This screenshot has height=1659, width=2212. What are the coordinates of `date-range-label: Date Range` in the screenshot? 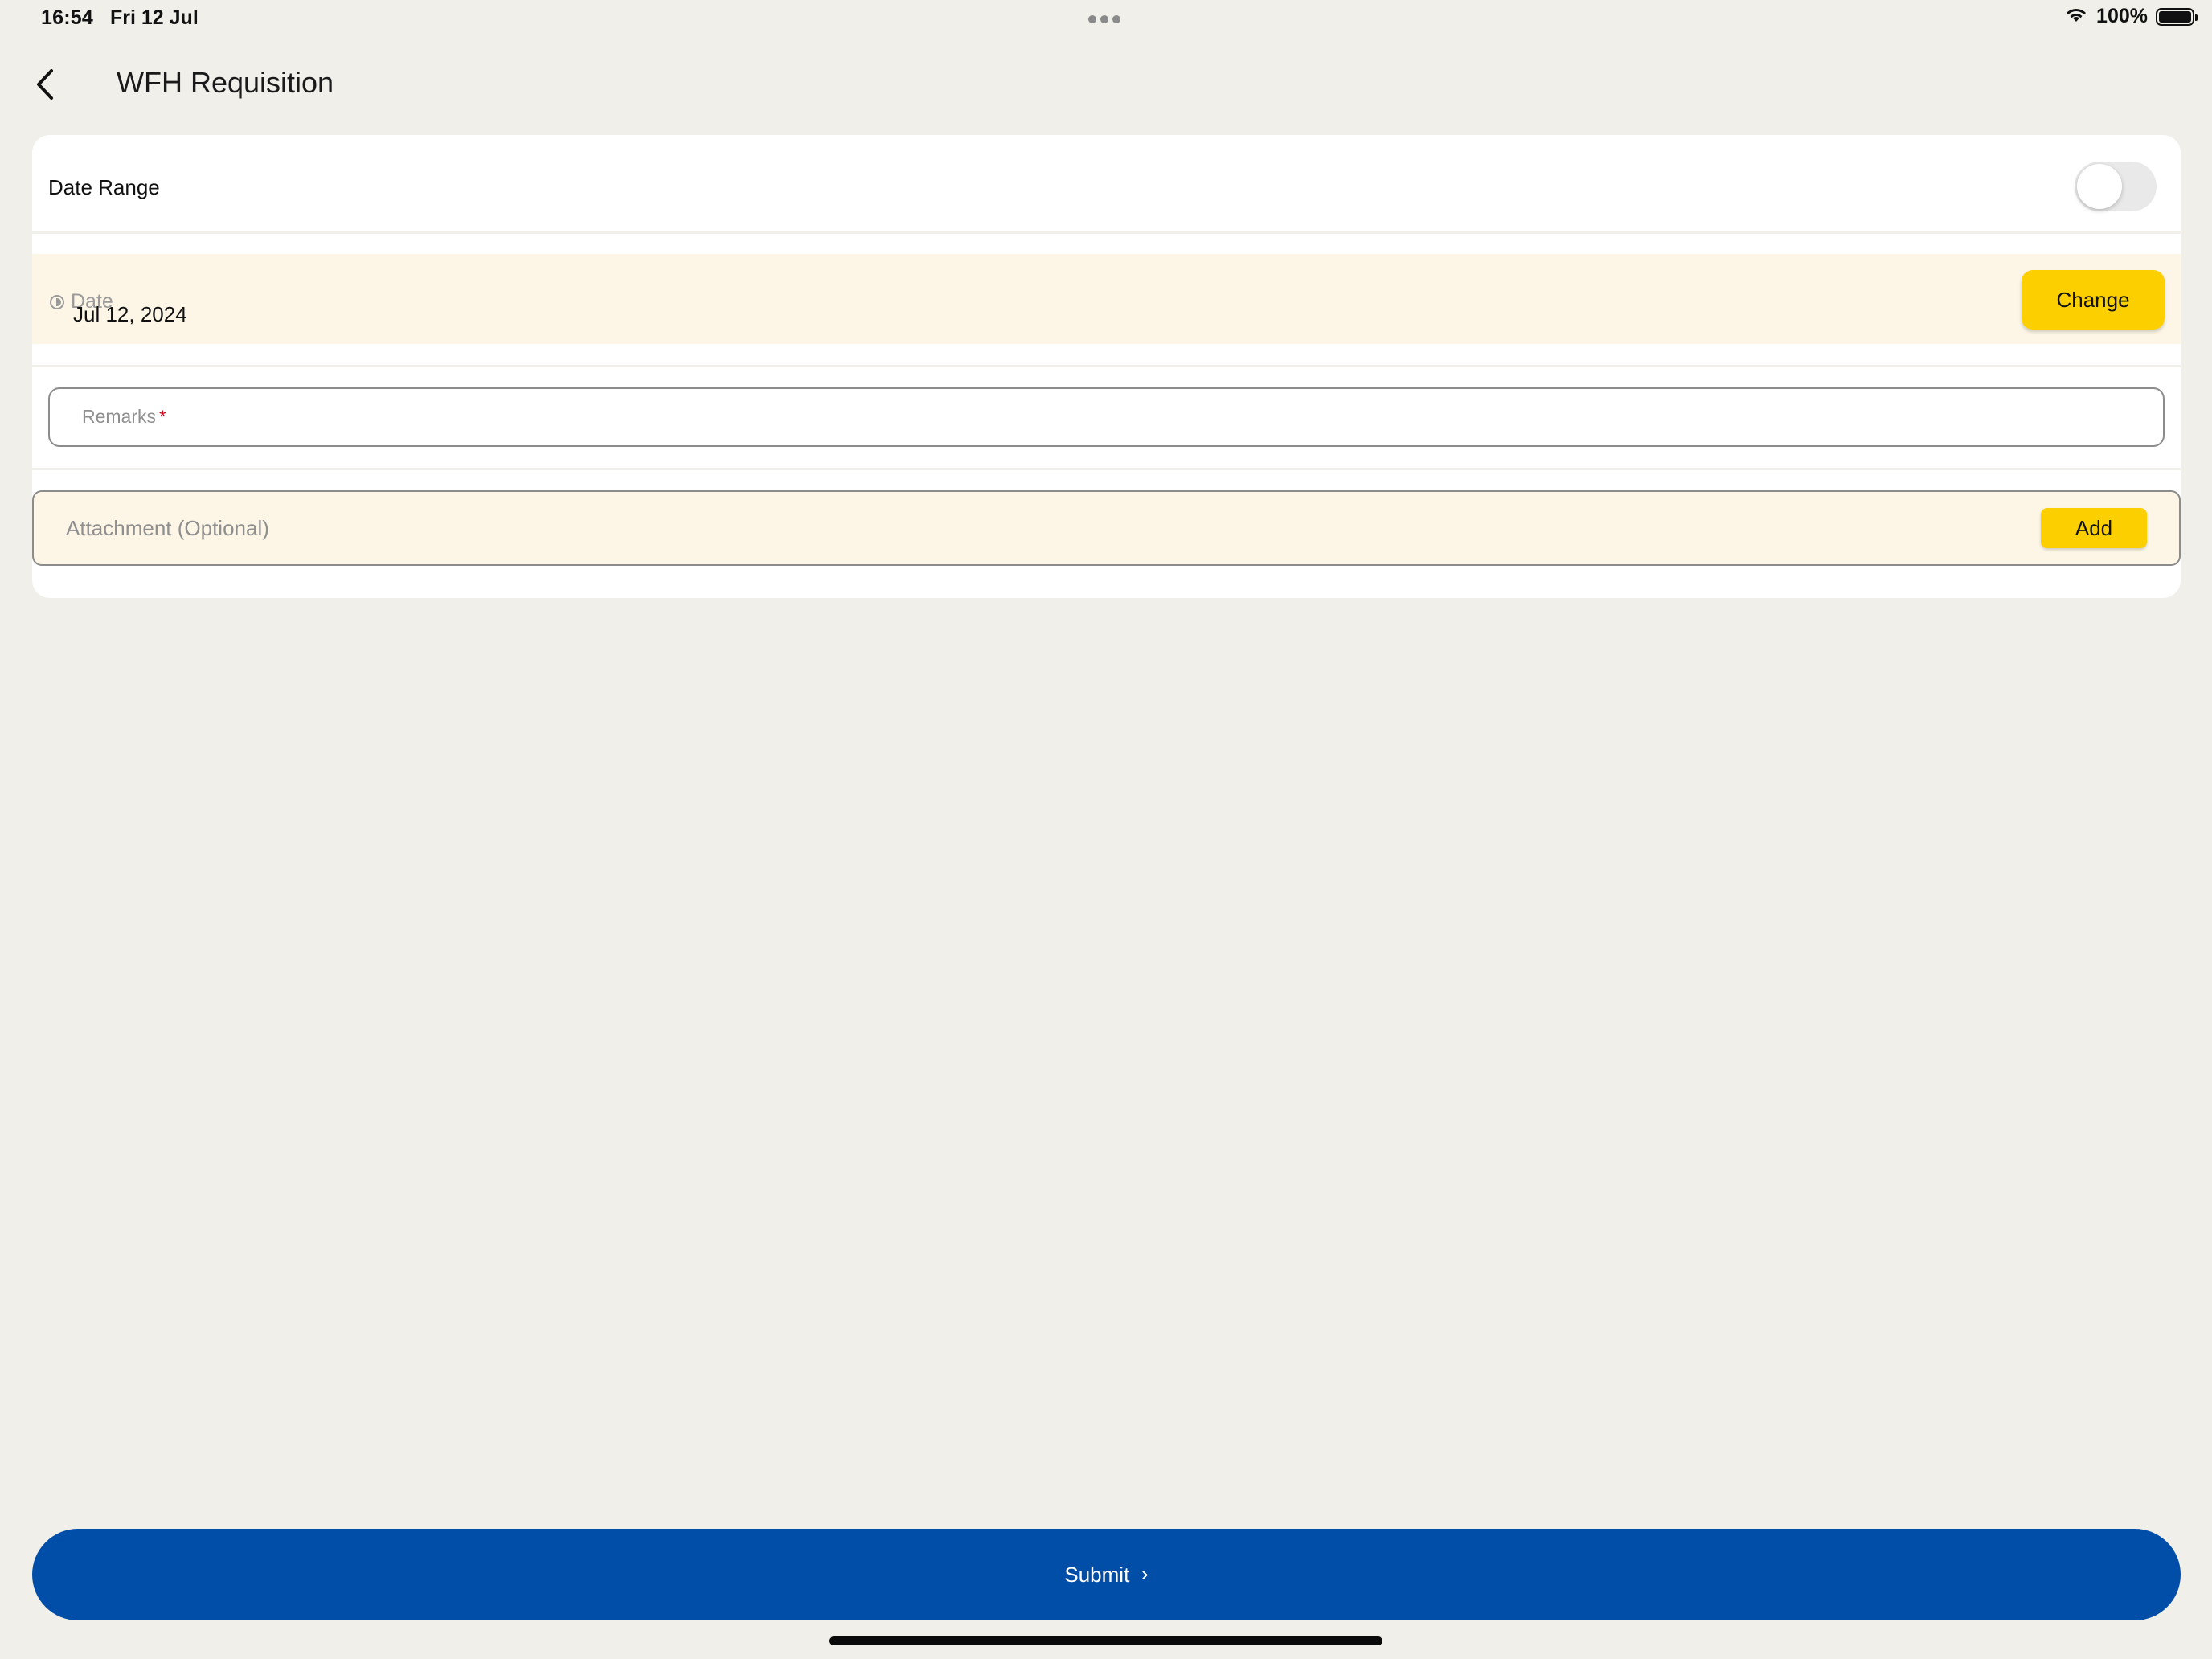 It's located at (104, 187).